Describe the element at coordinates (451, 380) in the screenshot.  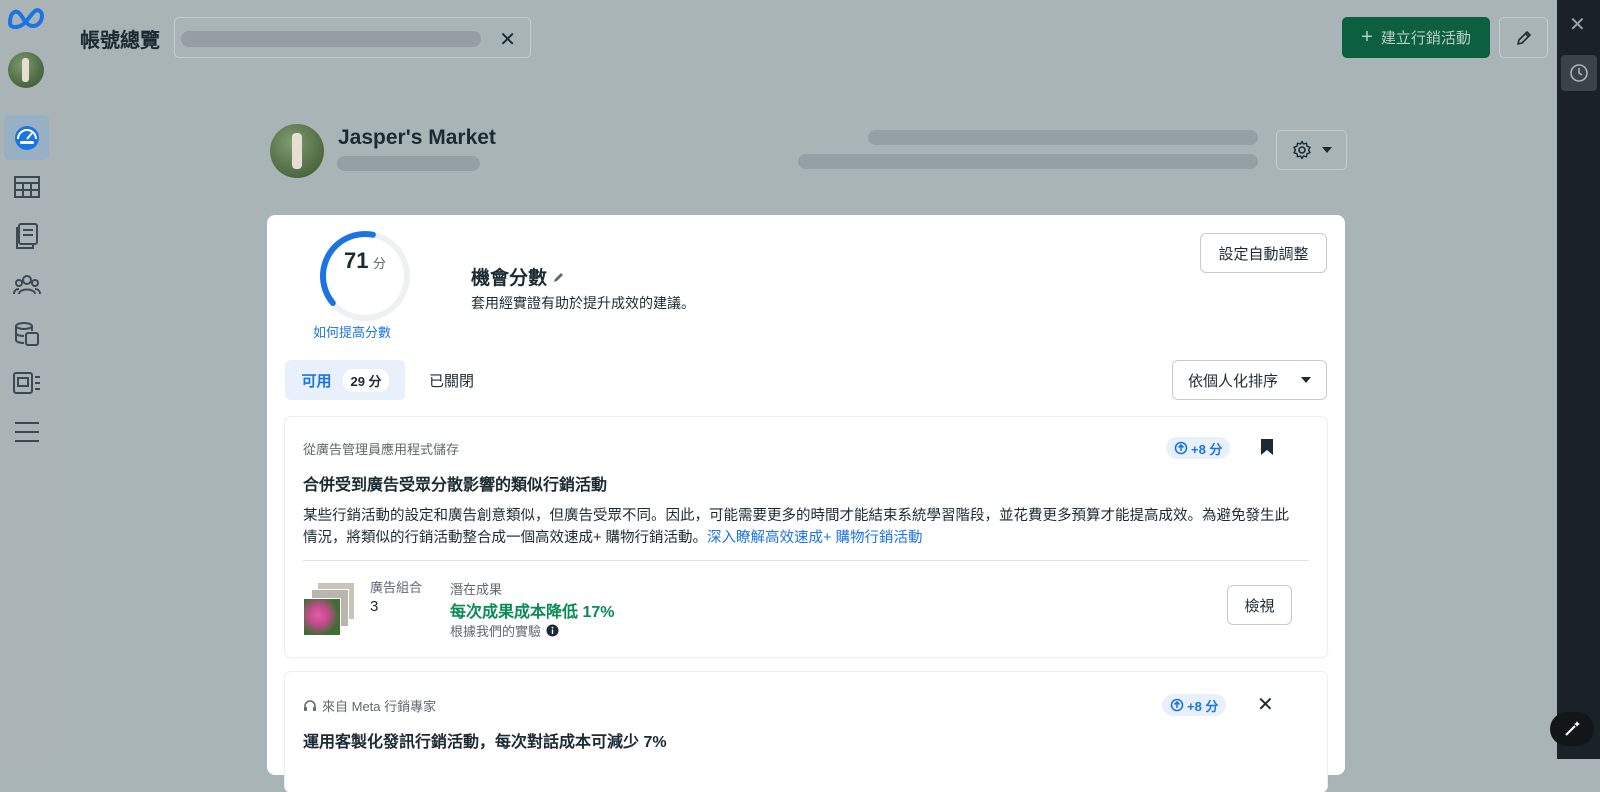
I see `tab-closed: 已關閉` at that location.